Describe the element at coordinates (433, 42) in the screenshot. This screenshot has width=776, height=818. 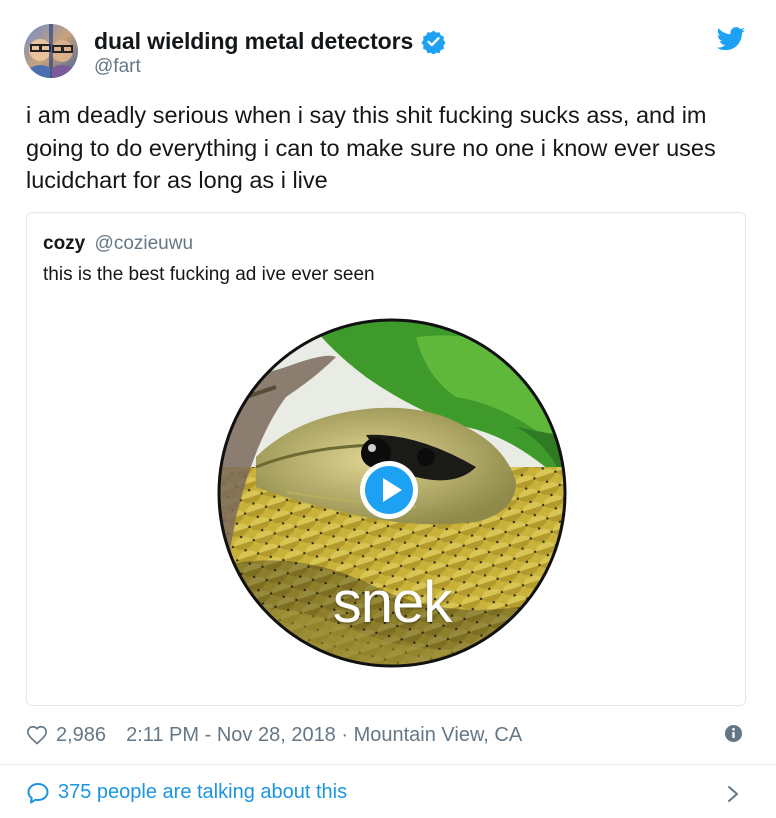
I see `verified-badge-icon` at that location.